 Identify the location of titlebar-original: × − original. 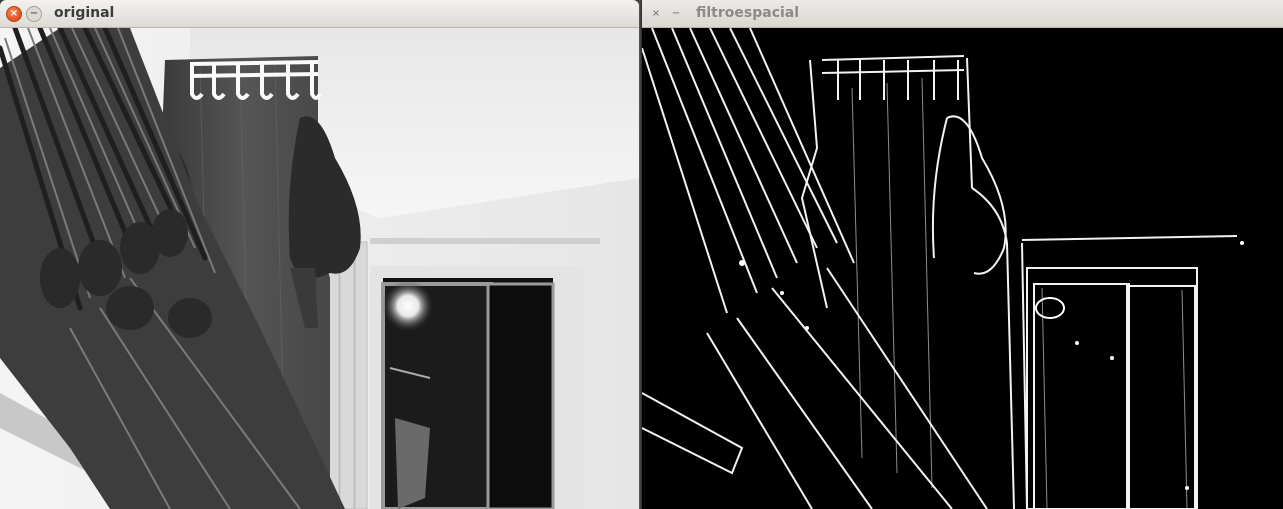
(319, 14).